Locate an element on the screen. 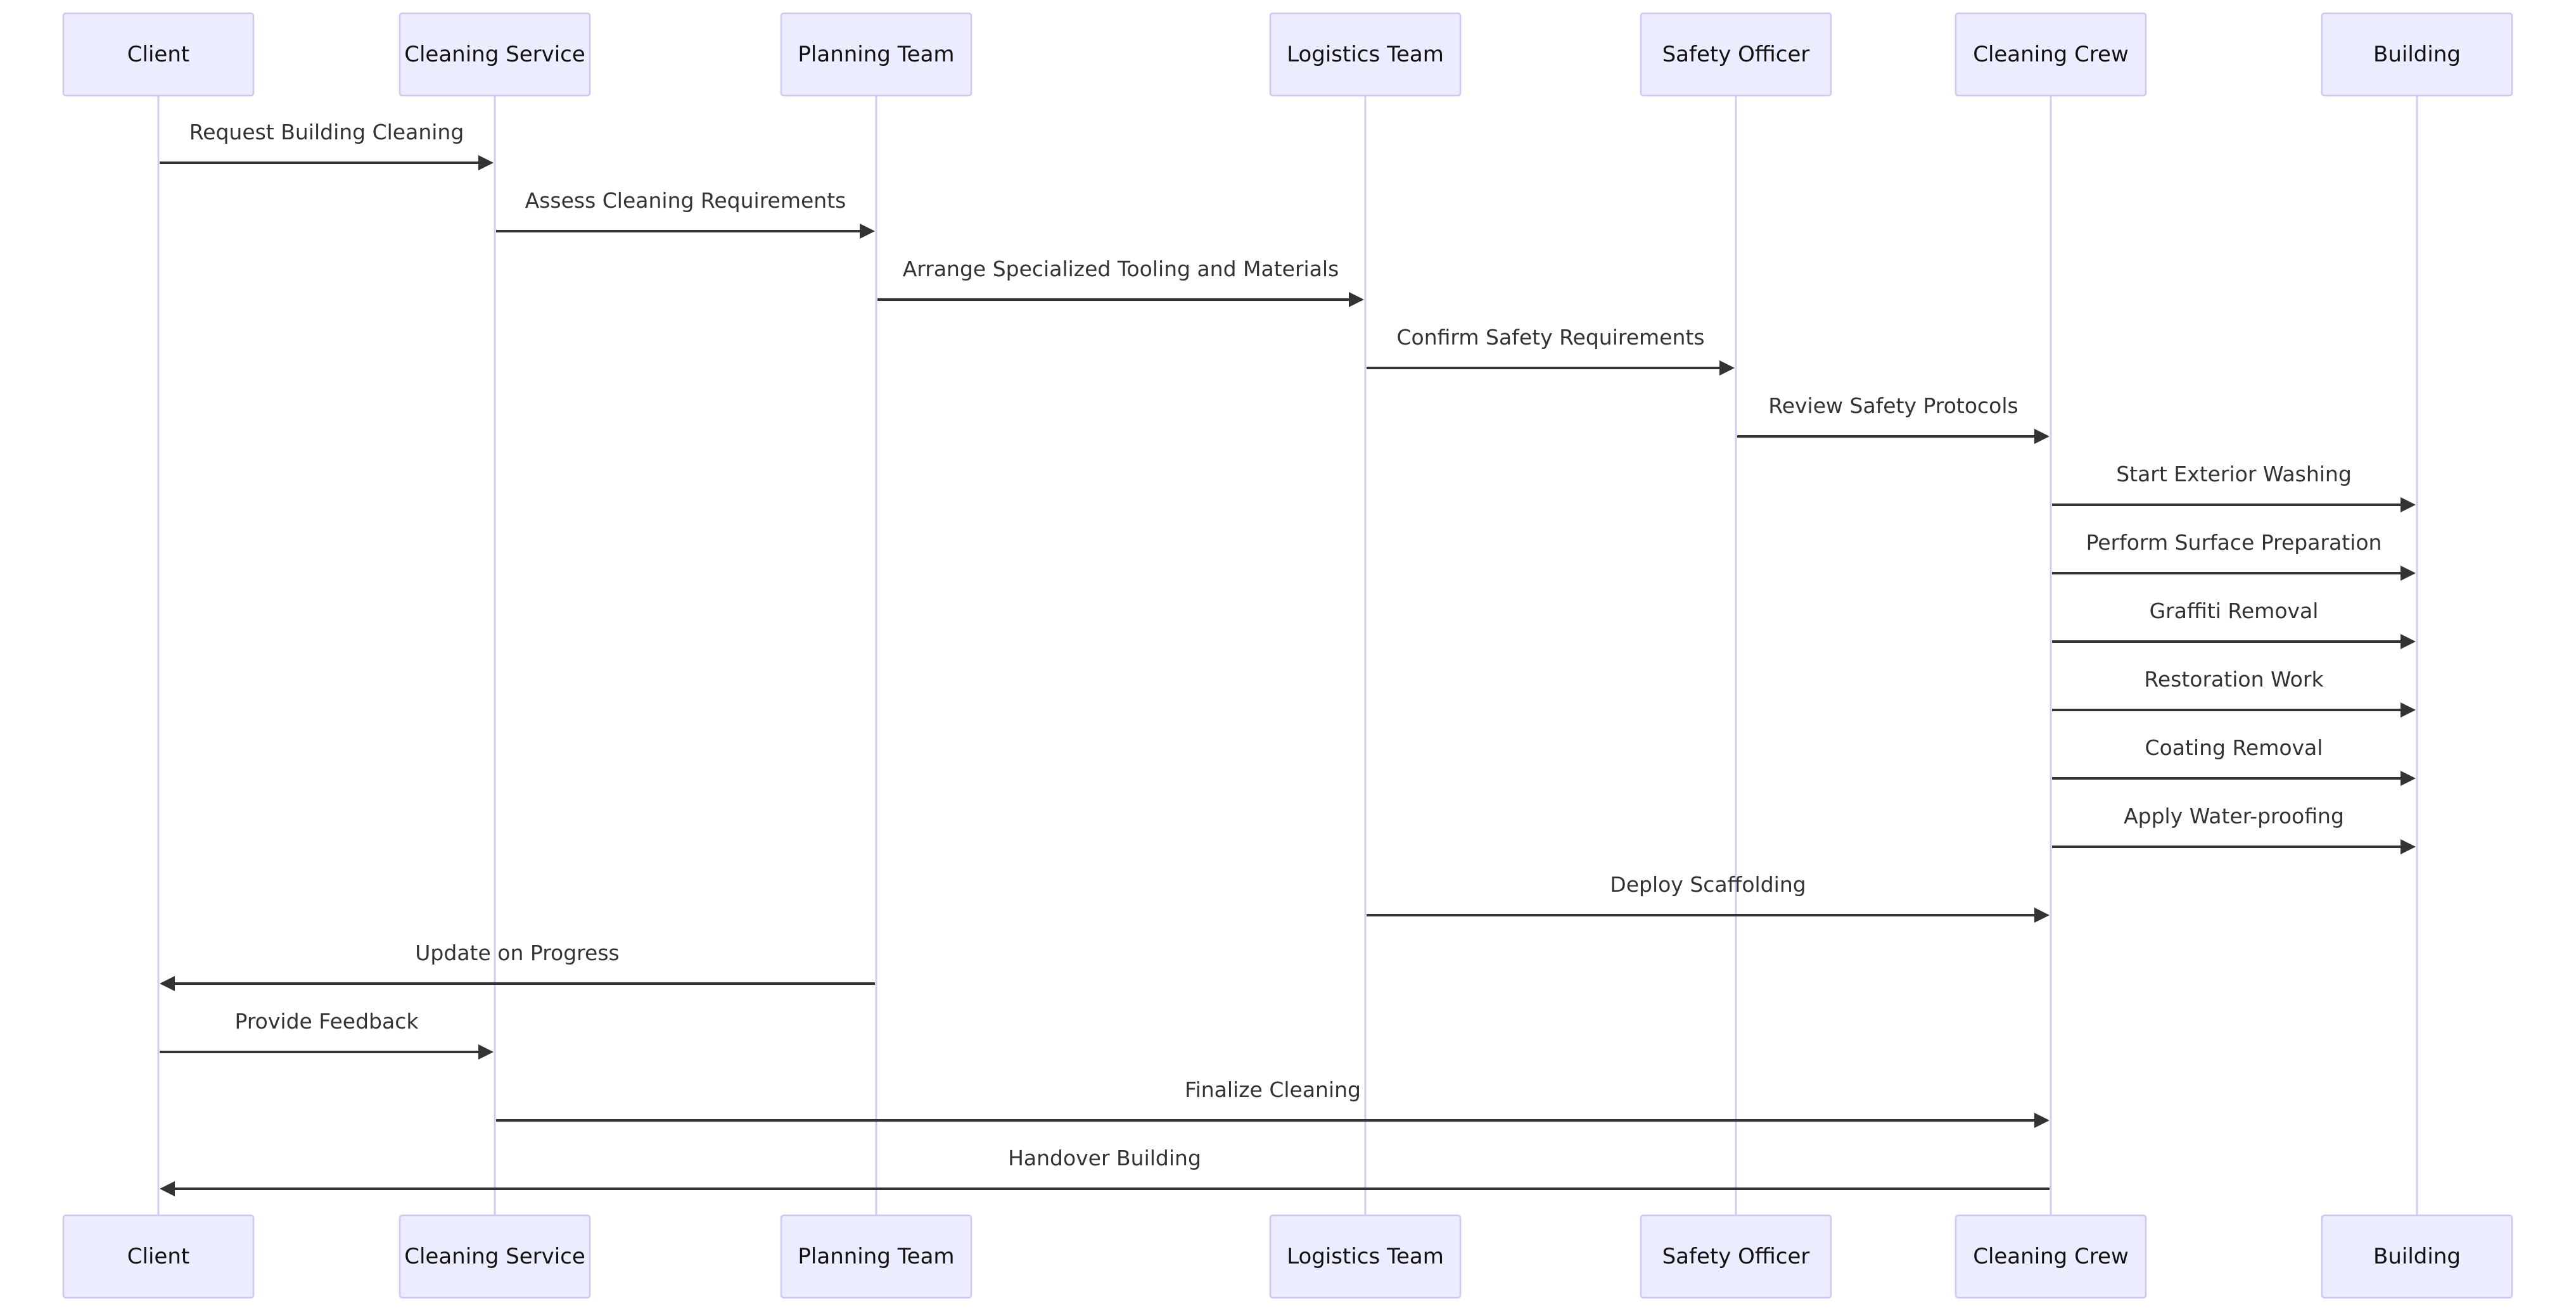 This screenshot has width=2576, height=1311. message: Perform Surface Preparation is located at coordinates (2234, 555).